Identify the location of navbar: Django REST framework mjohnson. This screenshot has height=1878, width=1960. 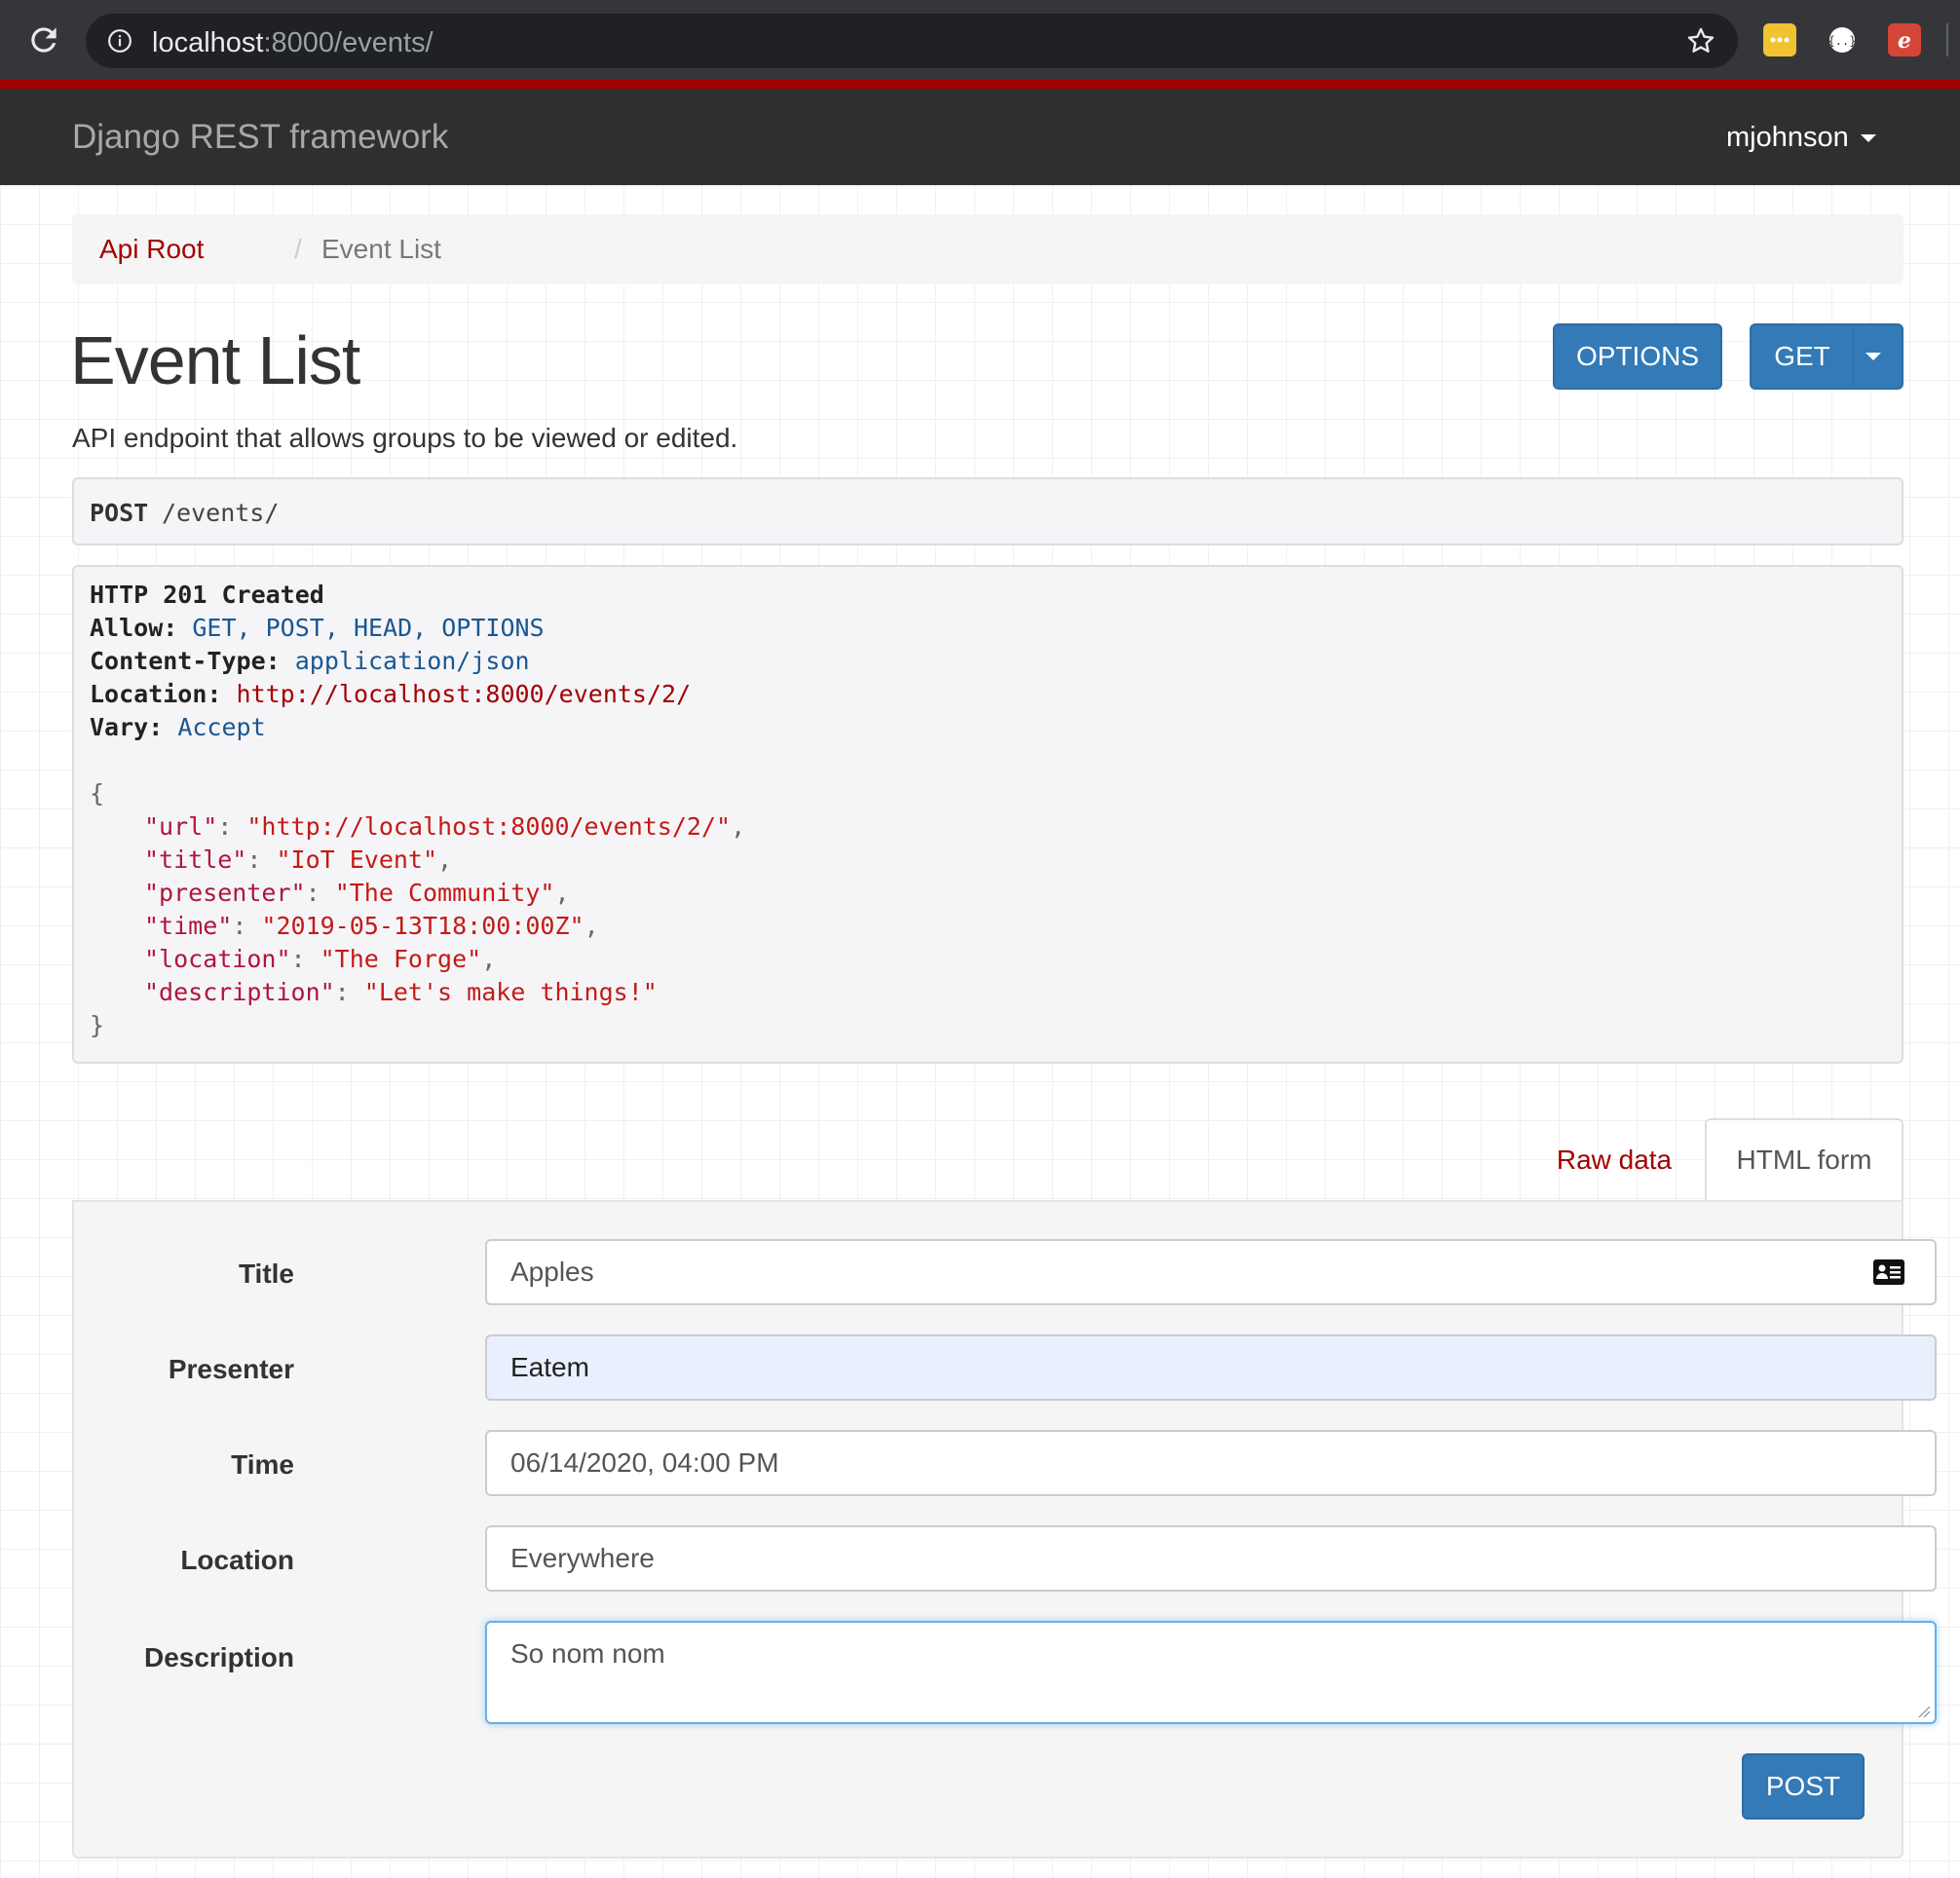
(980, 137).